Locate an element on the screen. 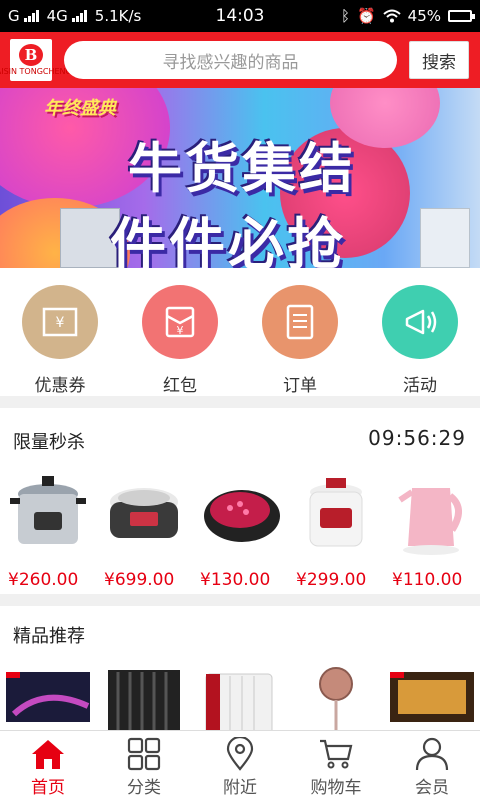 The height and width of the screenshot is (800, 480). coupon-icon: ¥ is located at coordinates (60, 322).